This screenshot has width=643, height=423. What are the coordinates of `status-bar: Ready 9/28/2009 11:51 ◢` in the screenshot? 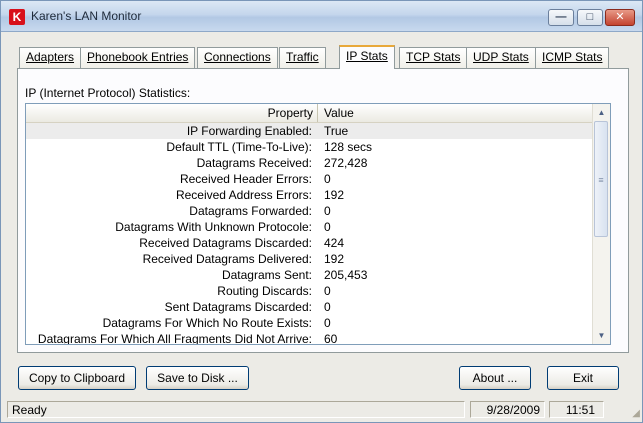 It's located at (321, 410).